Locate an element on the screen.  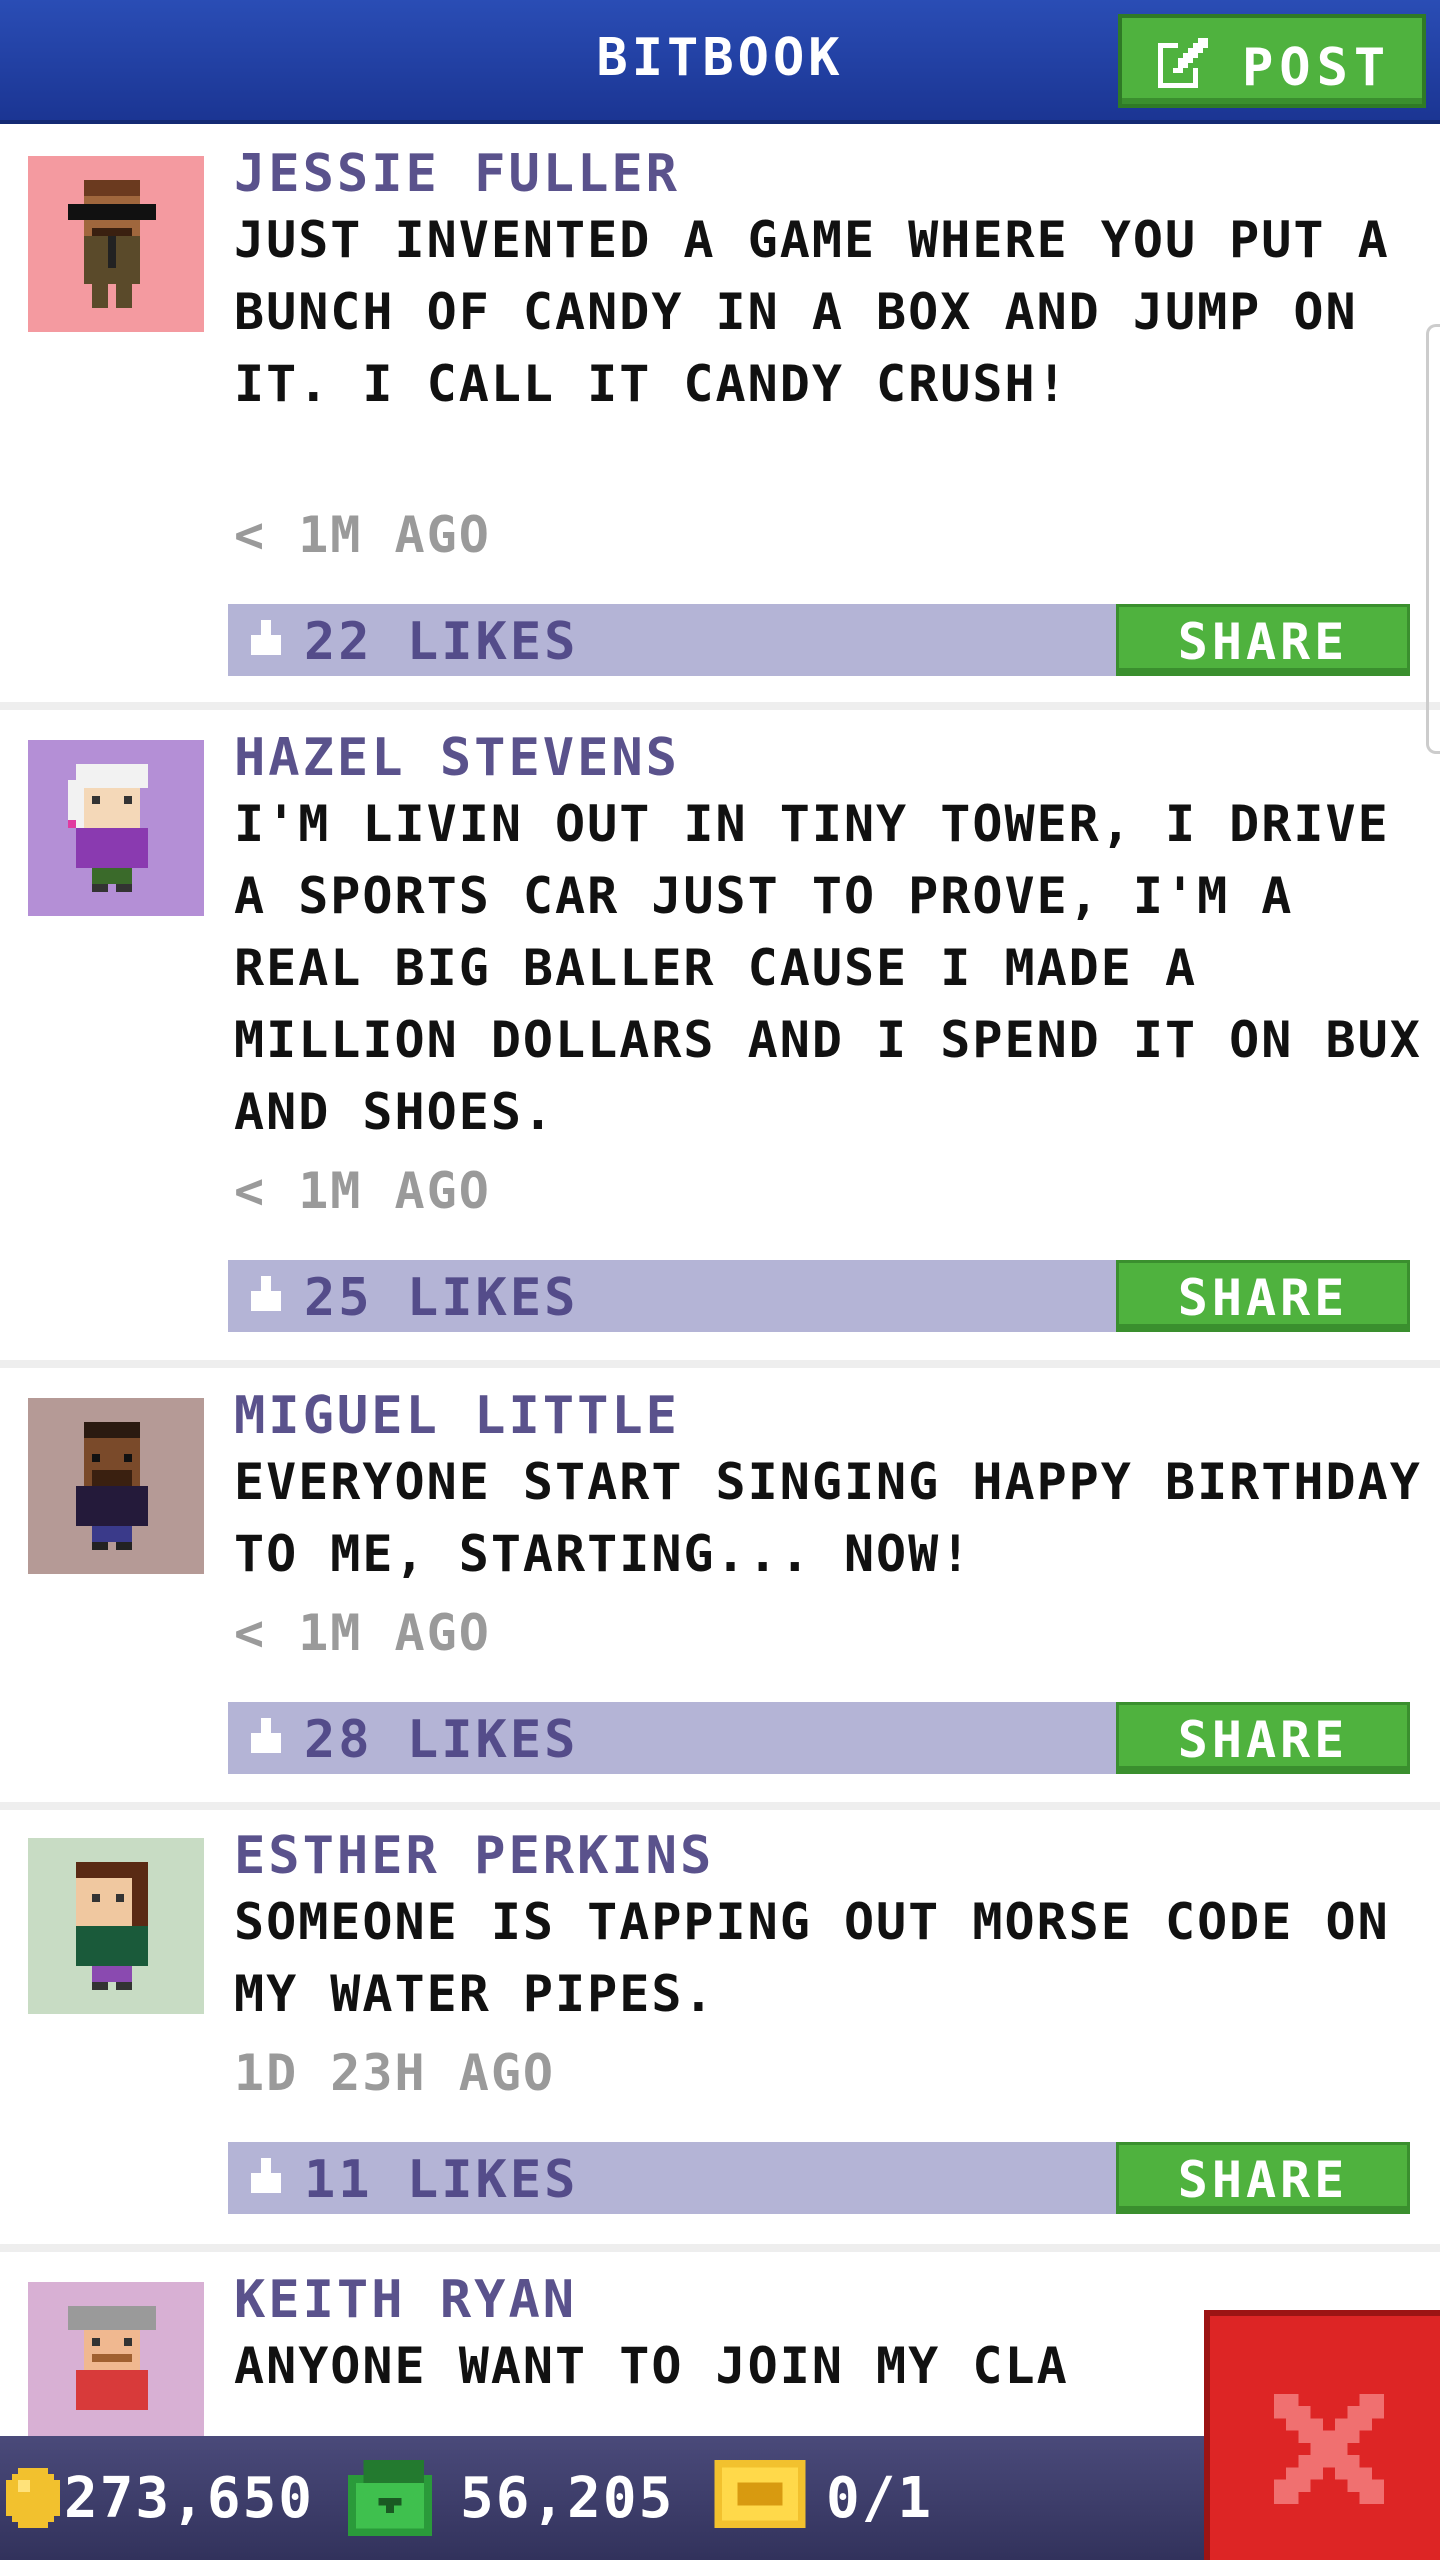
bux-count: 56,205 is located at coordinates (567, 2498).